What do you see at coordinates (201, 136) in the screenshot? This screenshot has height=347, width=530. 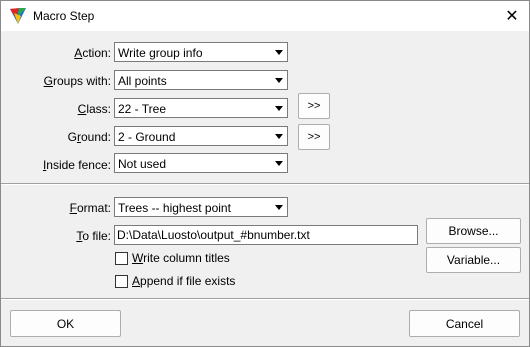 I see `ground-select: 2 - Ground` at bounding box center [201, 136].